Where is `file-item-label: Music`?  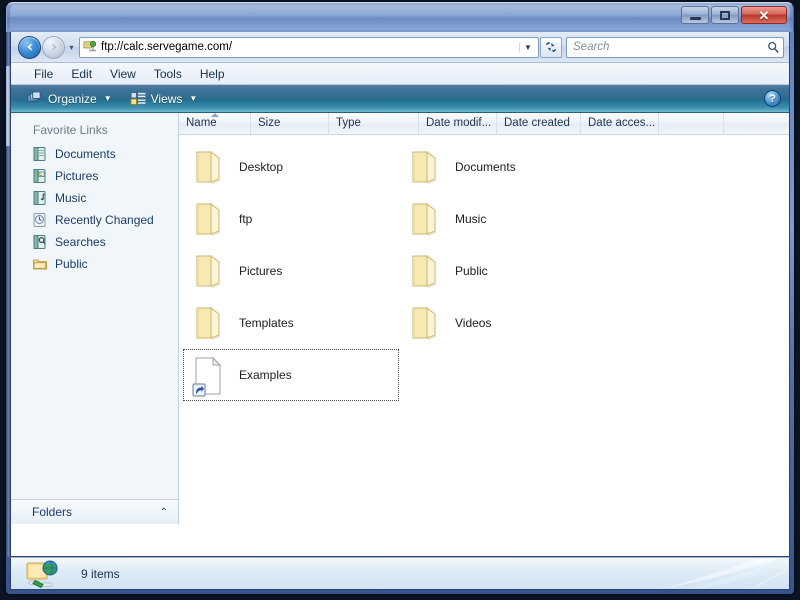 file-item-label: Music is located at coordinates (471, 219).